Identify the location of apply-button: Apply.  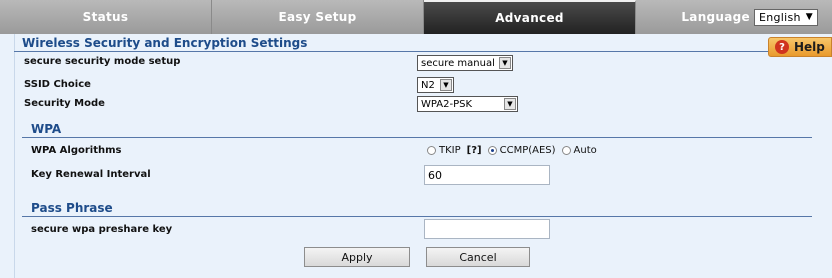
(357, 257).